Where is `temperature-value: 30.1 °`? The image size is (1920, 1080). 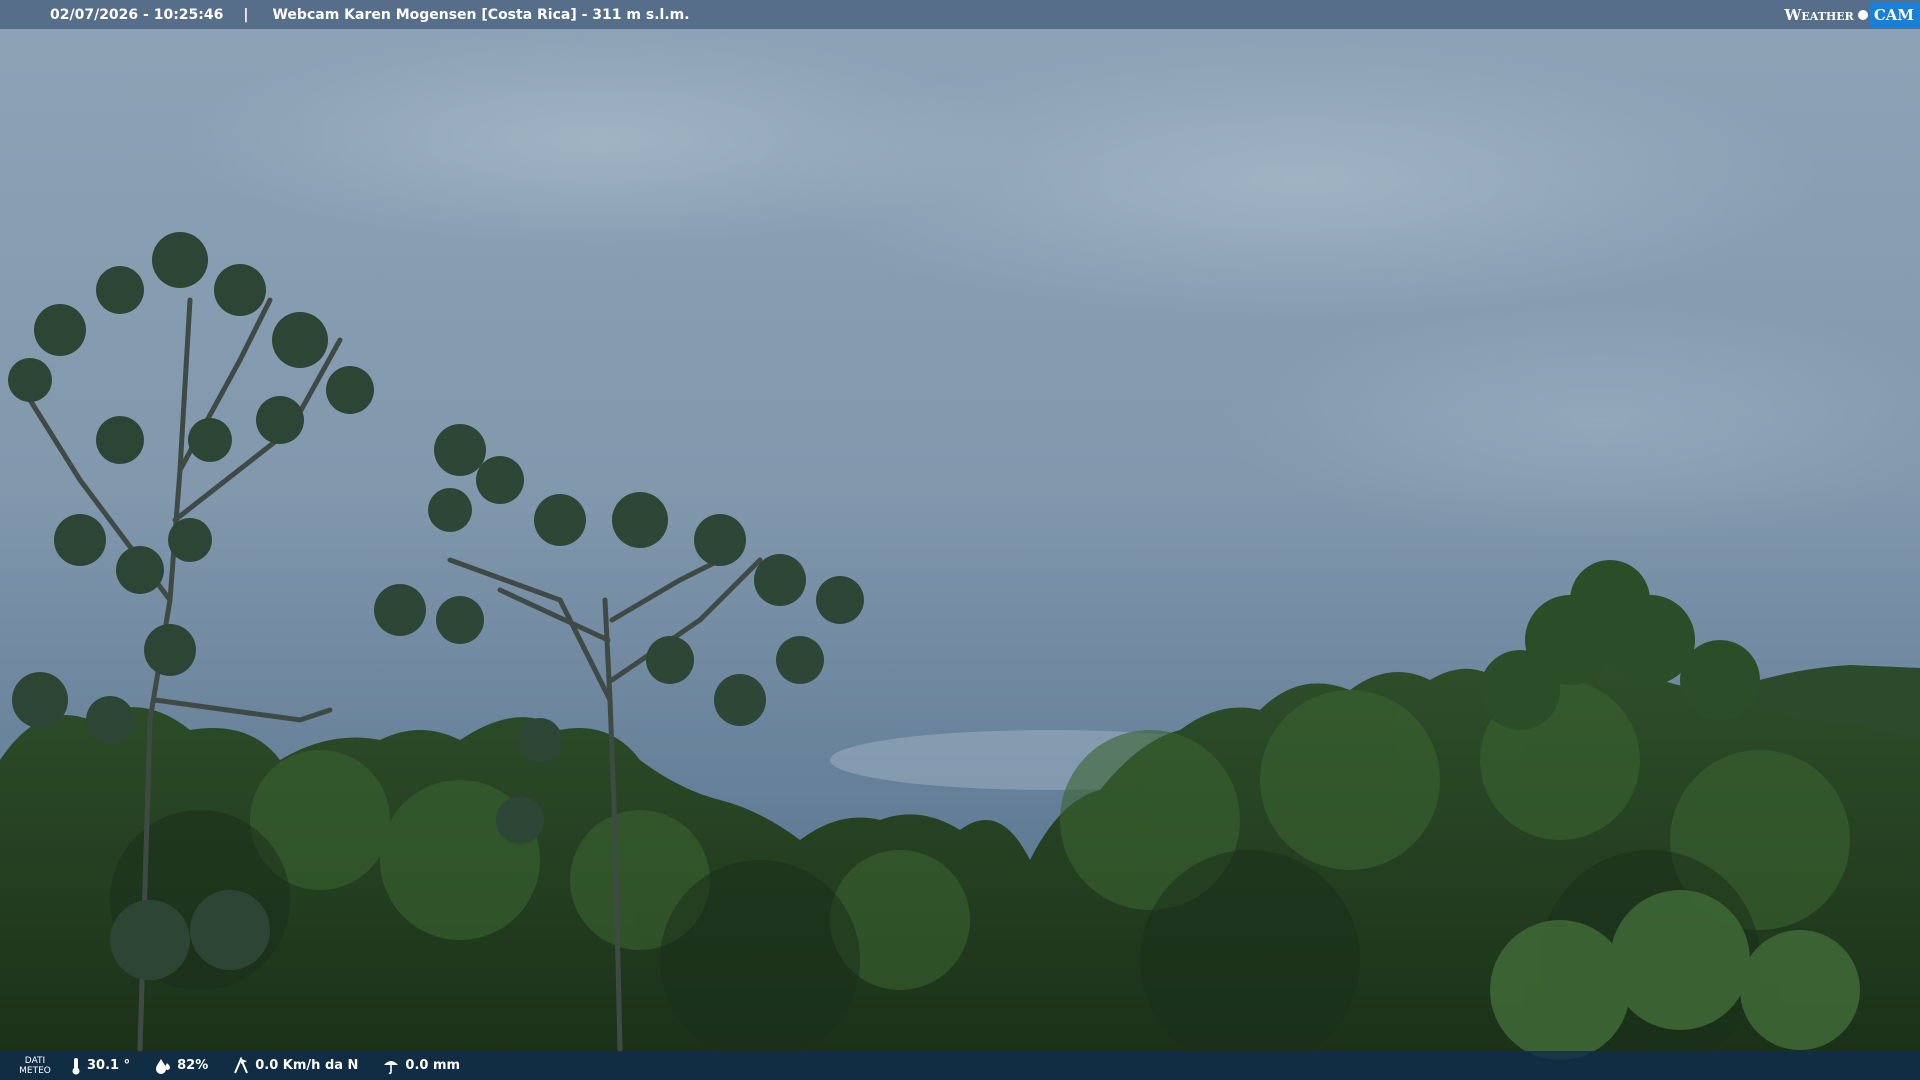
temperature-value: 30.1 ° is located at coordinates (109, 1065).